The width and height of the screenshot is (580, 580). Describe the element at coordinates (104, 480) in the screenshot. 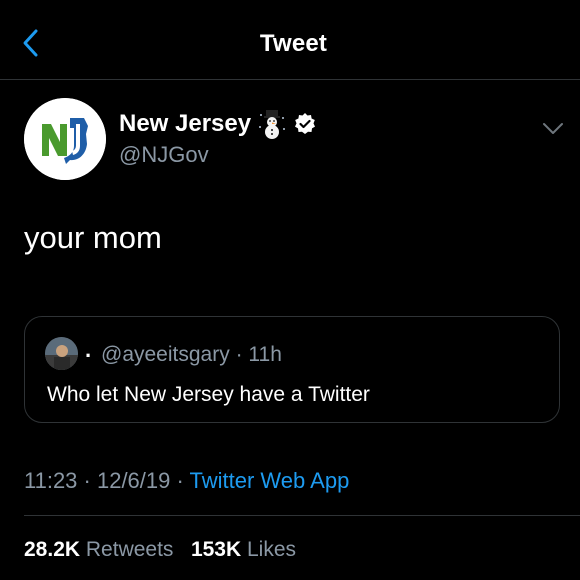

I see `tweet-timestamp: 11:23 · 12/6/19 ·` at that location.